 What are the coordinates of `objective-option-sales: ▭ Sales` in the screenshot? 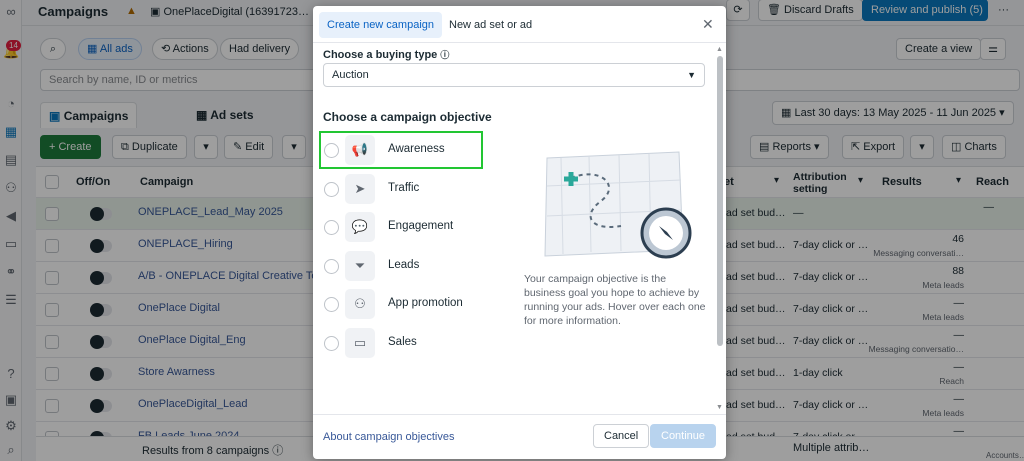 It's located at (401, 343).